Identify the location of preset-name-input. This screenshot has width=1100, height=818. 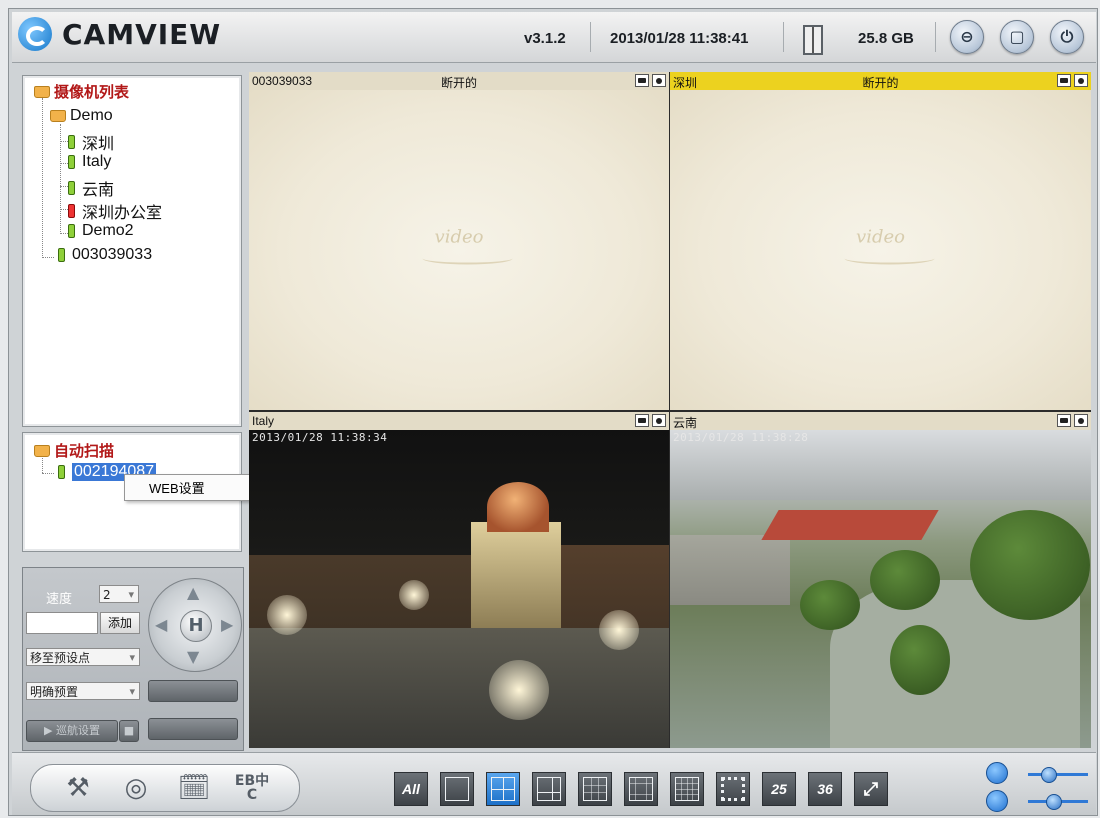
(62, 623).